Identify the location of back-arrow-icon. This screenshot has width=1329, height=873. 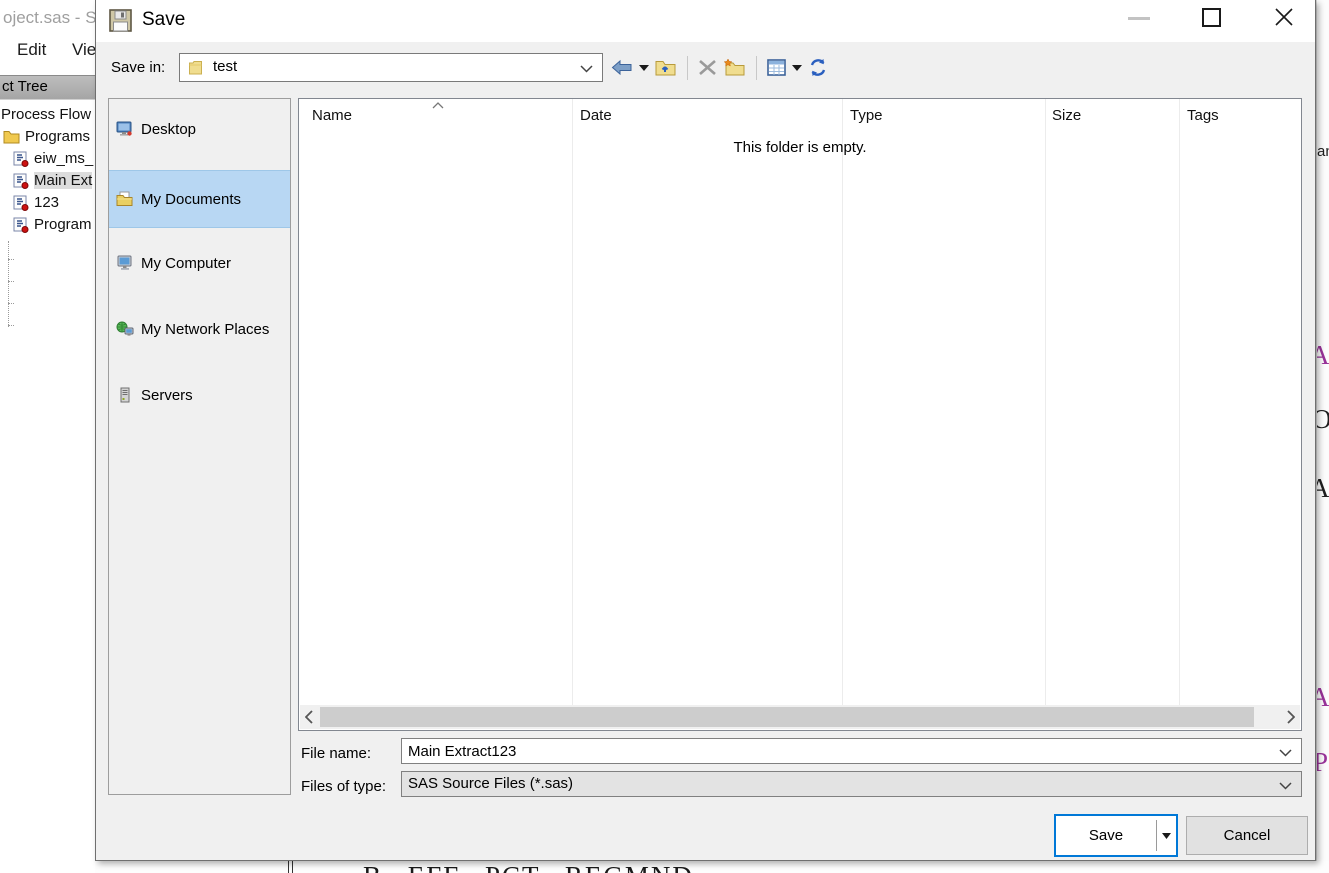
(622, 67).